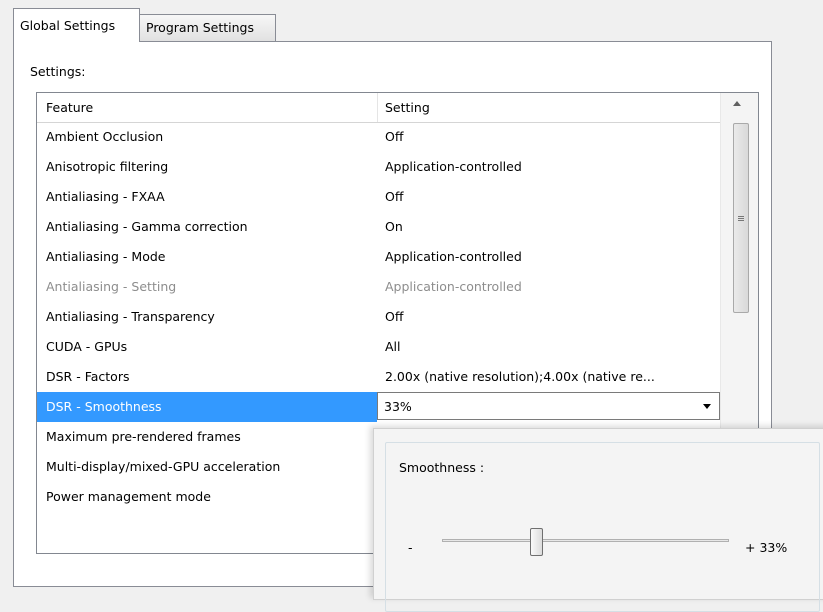 This screenshot has width=823, height=612. I want to click on tab-program-settings: Program Settings, so click(207, 27).